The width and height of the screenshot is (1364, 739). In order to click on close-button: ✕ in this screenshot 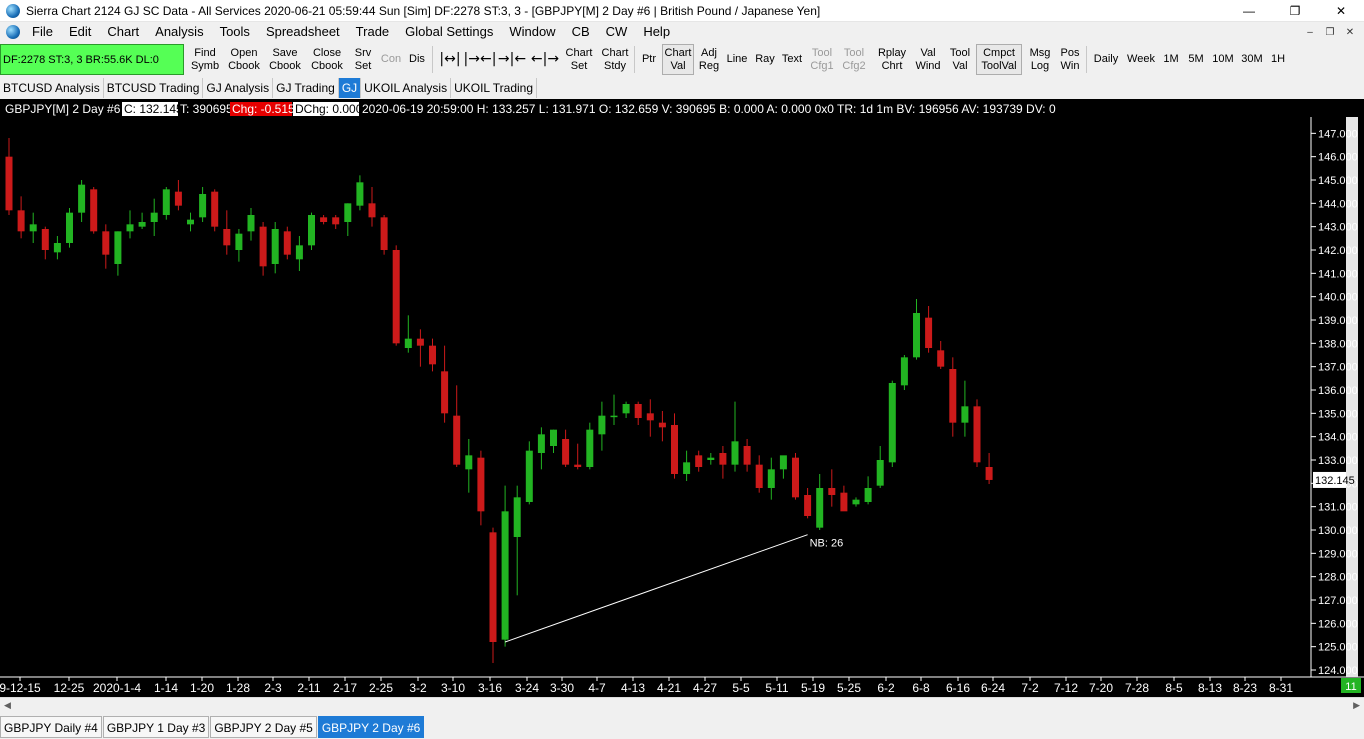, I will do `click(1341, 11)`.